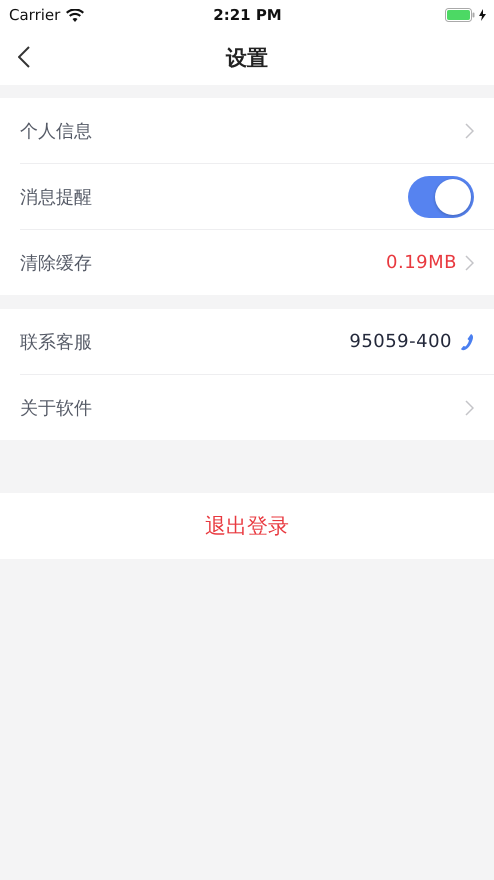 The height and width of the screenshot is (880, 494). What do you see at coordinates (214, 196) in the screenshot?
I see `setting-label: 消息提醒` at bounding box center [214, 196].